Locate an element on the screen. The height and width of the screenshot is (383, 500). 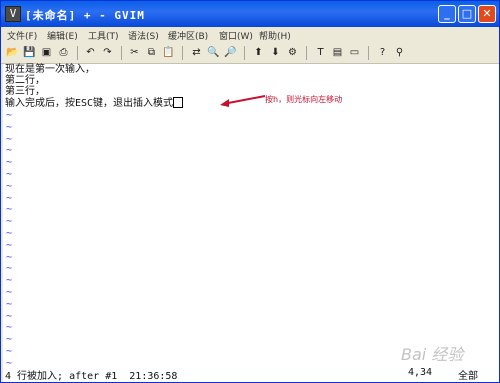
print-icon: ⎙ is located at coordinates (63, 52).